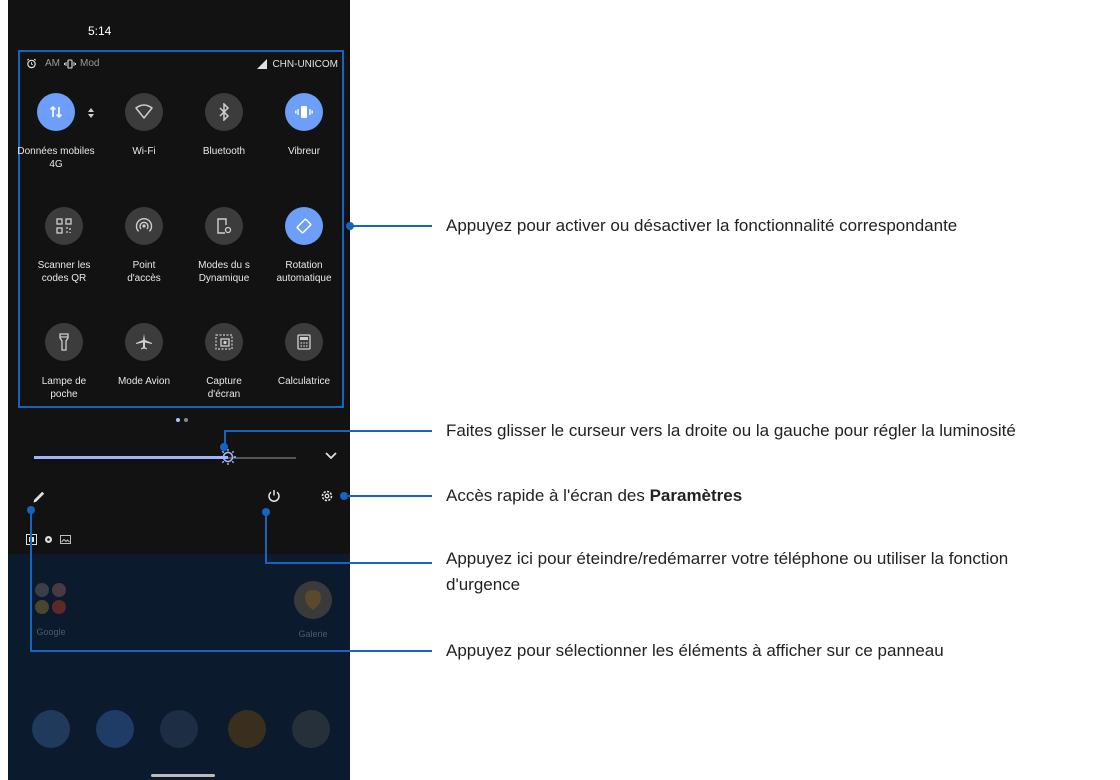 The width and height of the screenshot is (1120, 780). I want to click on alarm-icon, so click(31, 63).